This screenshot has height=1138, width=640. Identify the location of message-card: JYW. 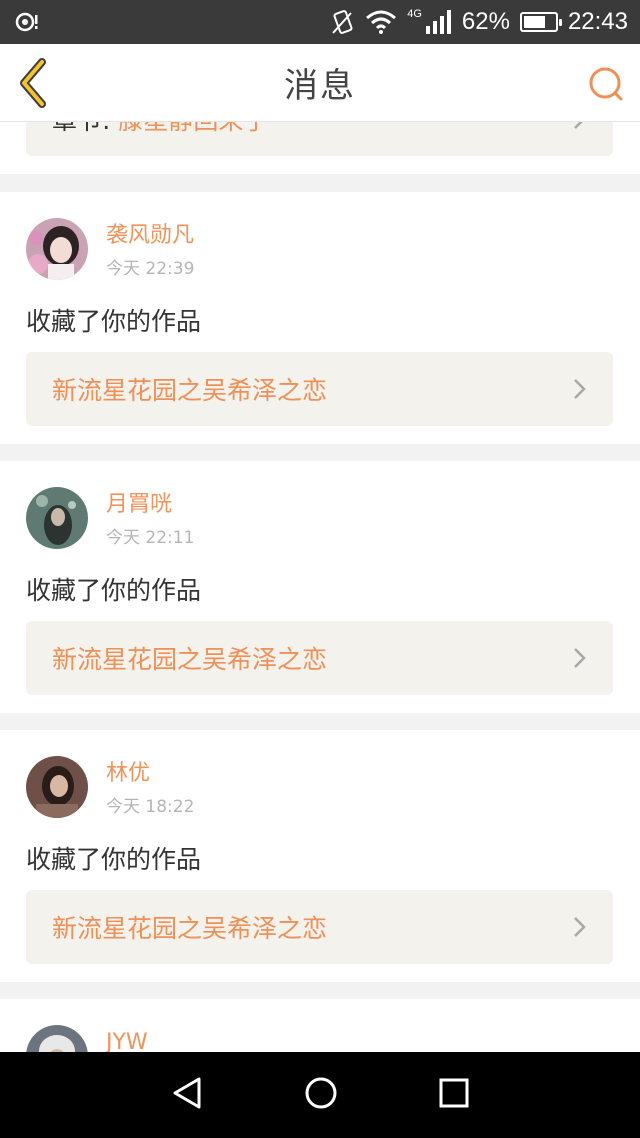
(320, 1025).